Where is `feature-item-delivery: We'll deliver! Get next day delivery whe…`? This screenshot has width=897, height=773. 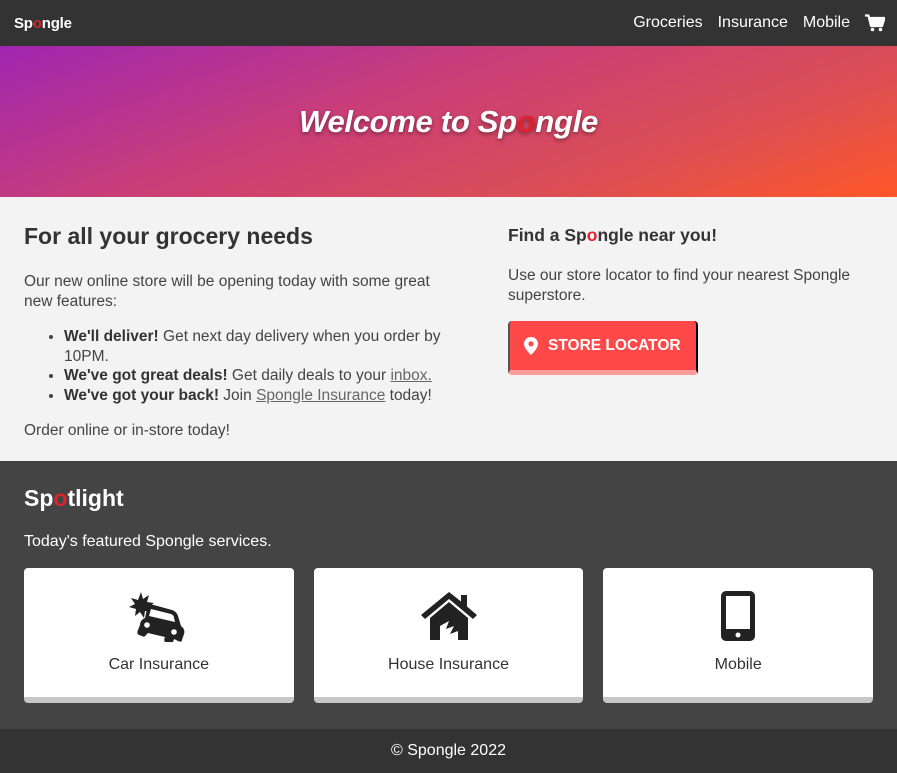 feature-item-delivery: We'll deliver! Get next day delivery whe… is located at coordinates (274, 346).